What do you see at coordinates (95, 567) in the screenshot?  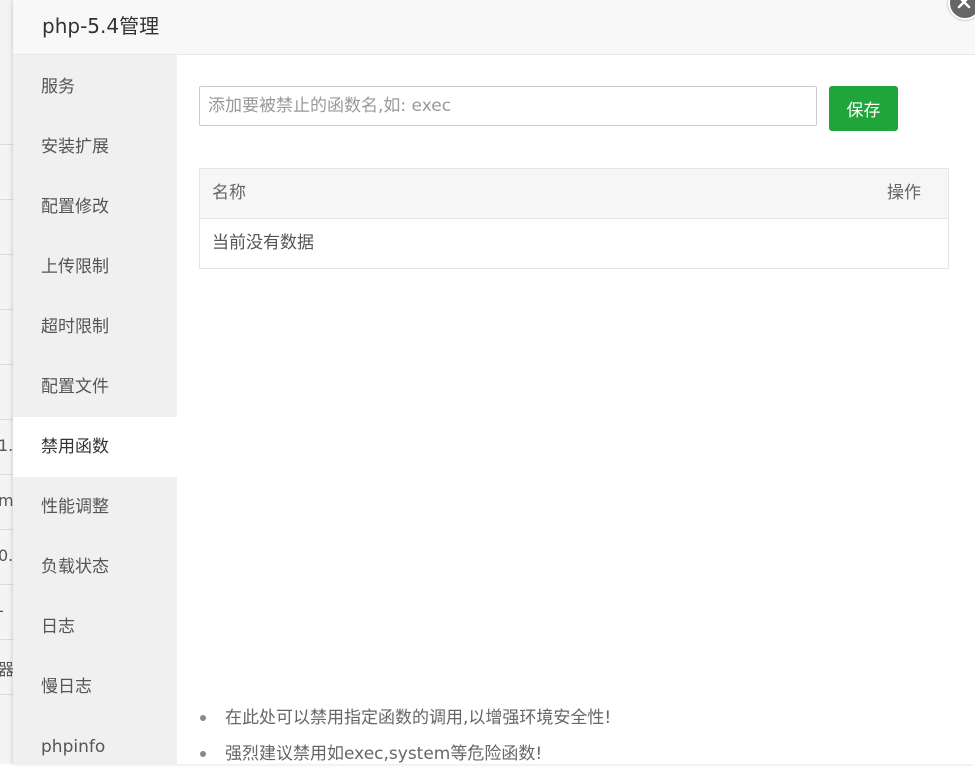 I see `sidebar-item-load-status: 负载状态` at bounding box center [95, 567].